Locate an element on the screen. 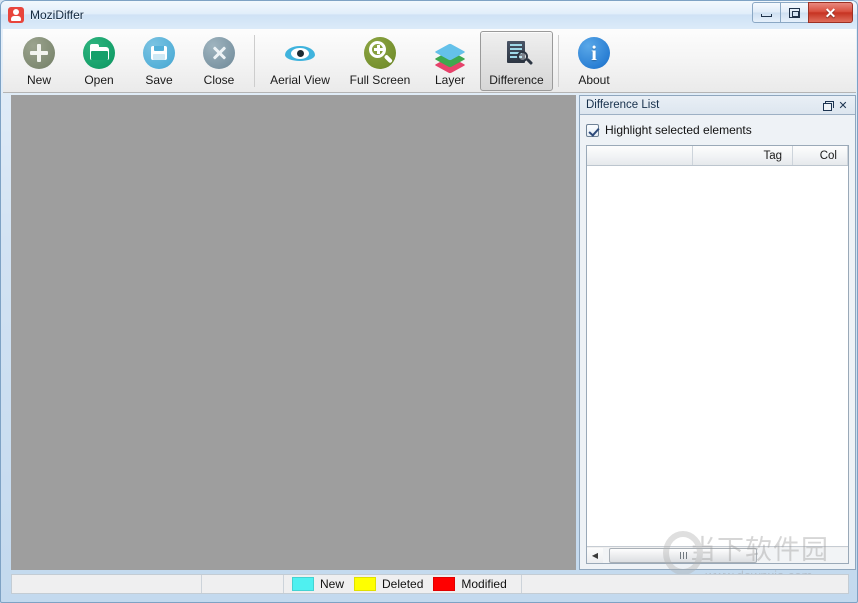 The height and width of the screenshot is (603, 858). scrollbar-thumb is located at coordinates (683, 555).